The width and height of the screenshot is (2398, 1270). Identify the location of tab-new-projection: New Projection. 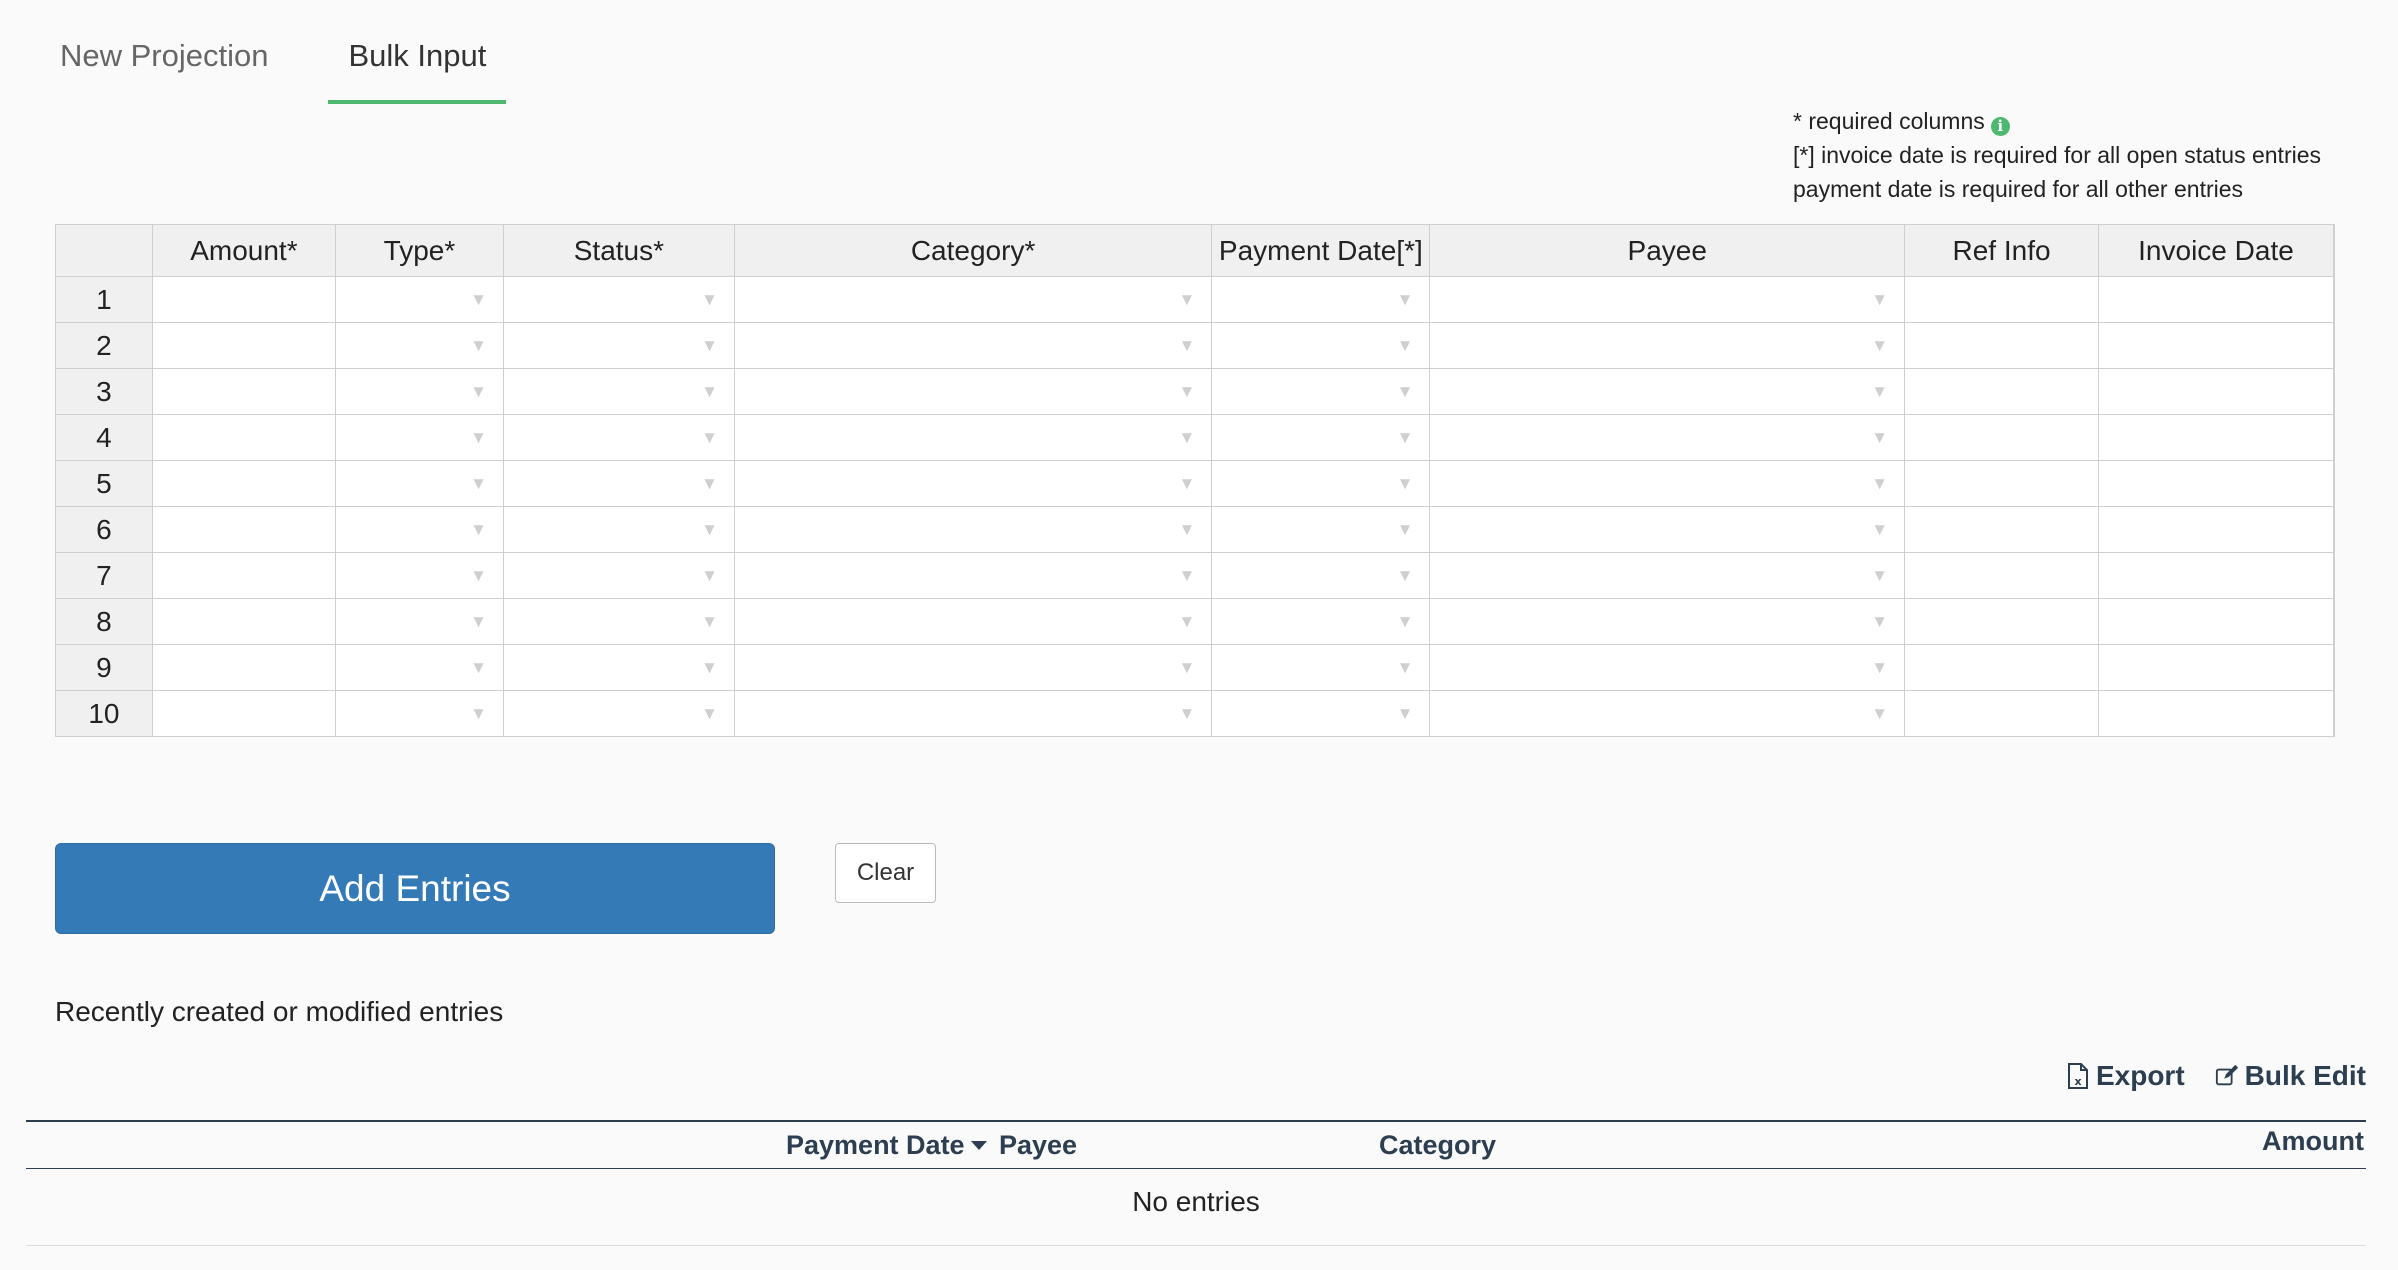
(164, 60).